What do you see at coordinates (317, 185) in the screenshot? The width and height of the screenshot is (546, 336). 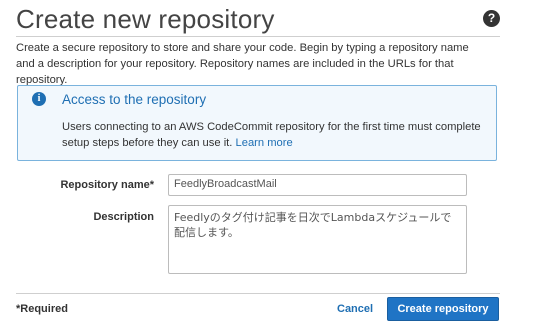 I see `repository-name-input: FeedlyBroadcastMail` at bounding box center [317, 185].